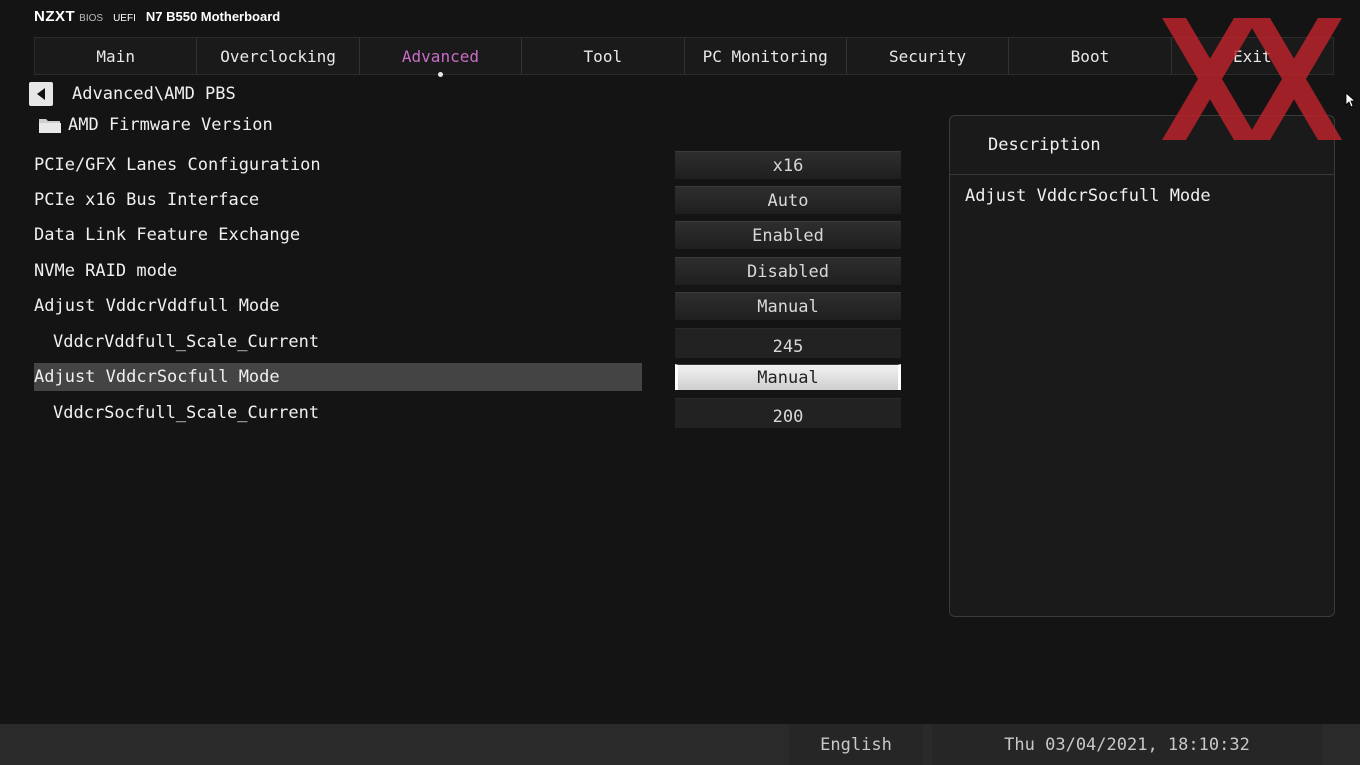  Describe the element at coordinates (338, 200) in the screenshot. I see `setting-pcie-x16-bus-interface: PCIe x16 Bus Interface` at that location.